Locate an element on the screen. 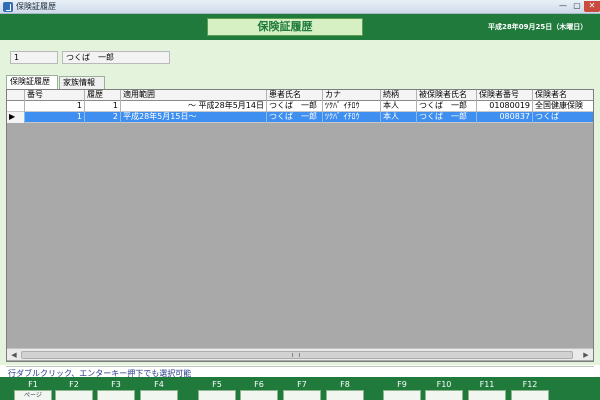 Image resolution: width=600 pixels, height=400 pixels. cell-history: 2 is located at coordinates (103, 117).